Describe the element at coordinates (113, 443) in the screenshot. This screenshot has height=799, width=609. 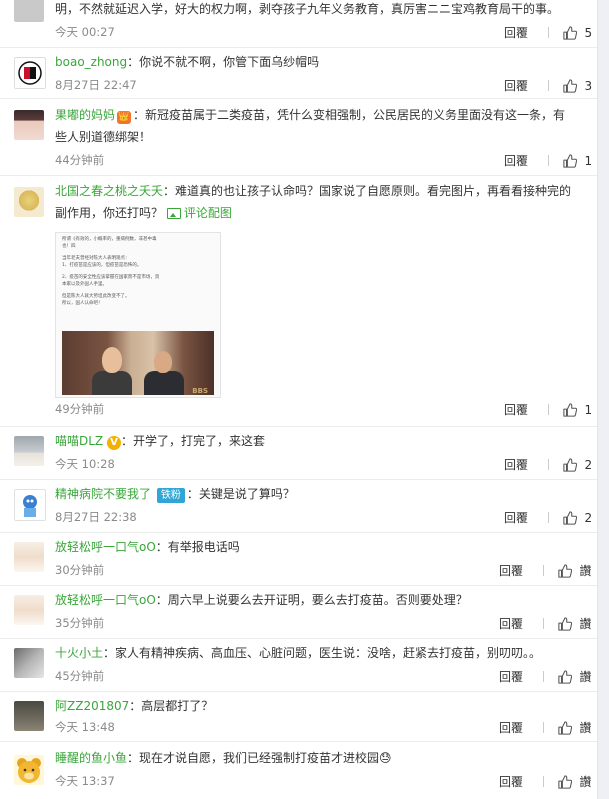
I see `verified-badge-icon: V` at that location.